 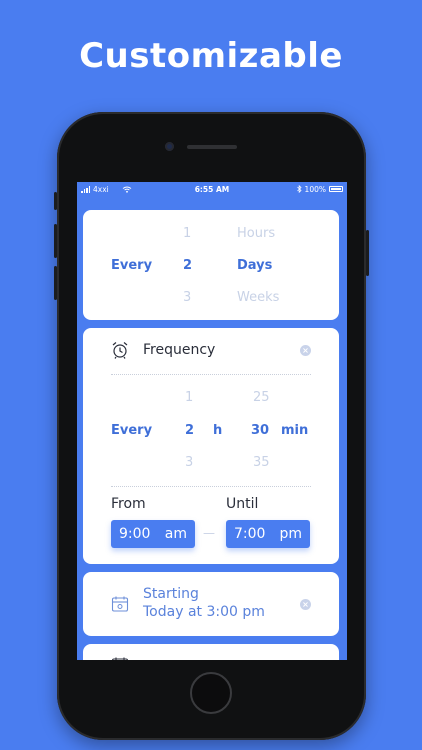 What do you see at coordinates (132, 265) in the screenshot?
I see `picker-every-label: Every` at bounding box center [132, 265].